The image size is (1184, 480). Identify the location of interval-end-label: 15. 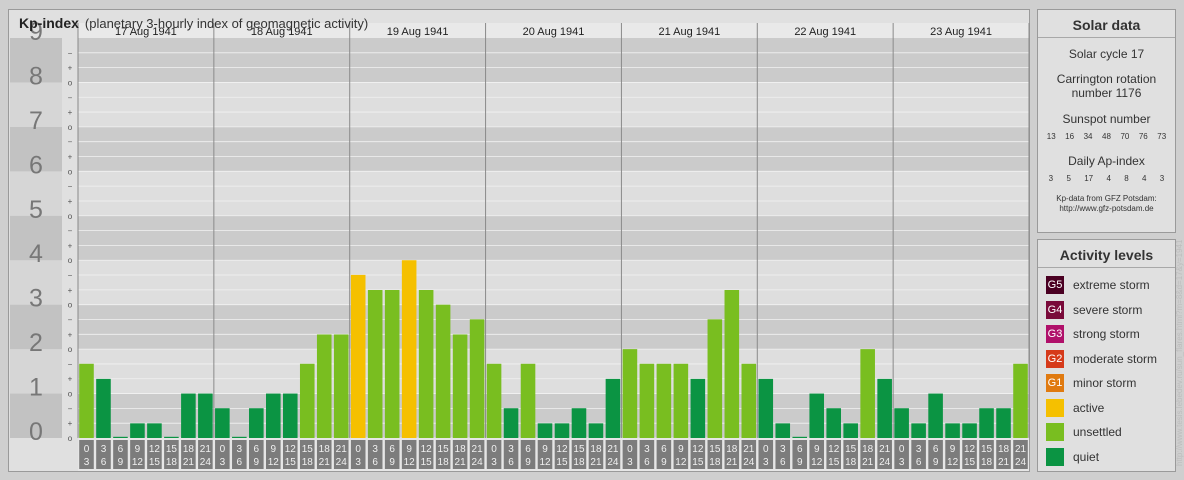
(698, 462).